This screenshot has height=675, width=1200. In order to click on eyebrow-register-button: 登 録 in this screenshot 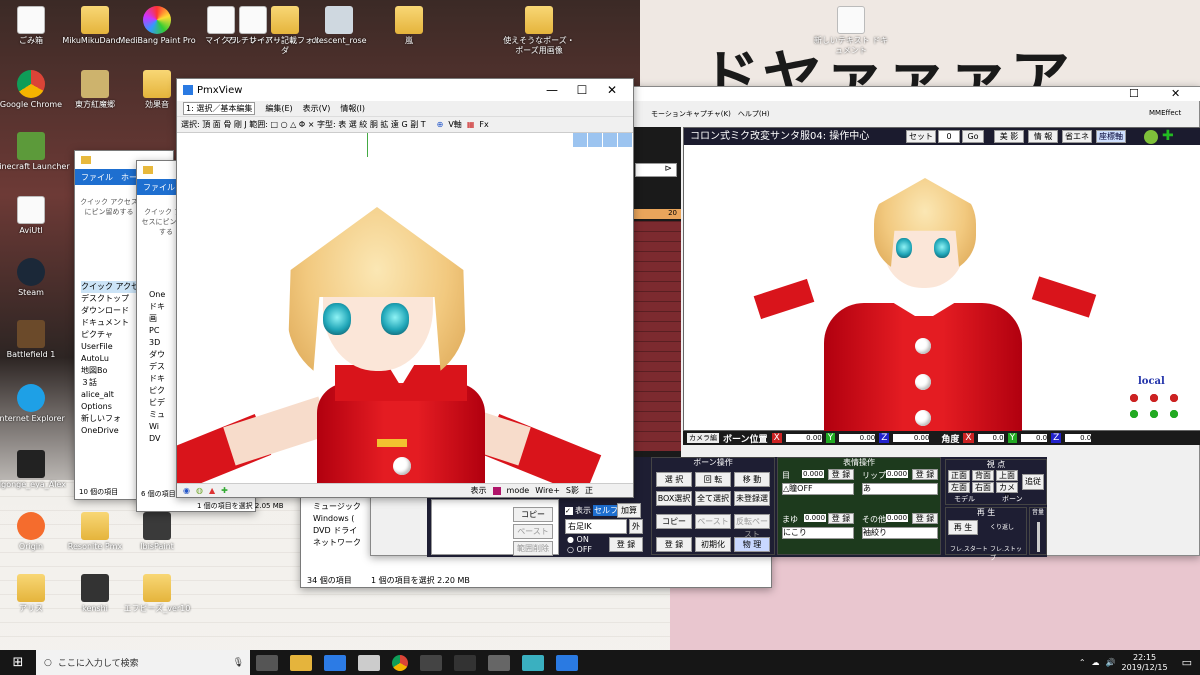, I will do `click(841, 518)`.